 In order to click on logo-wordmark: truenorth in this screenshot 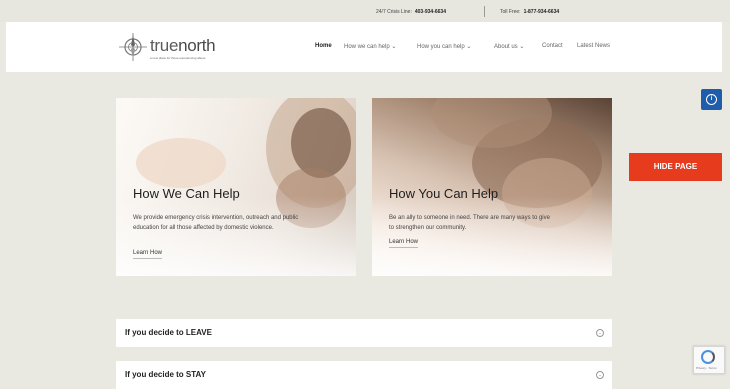, I will do `click(183, 46)`.